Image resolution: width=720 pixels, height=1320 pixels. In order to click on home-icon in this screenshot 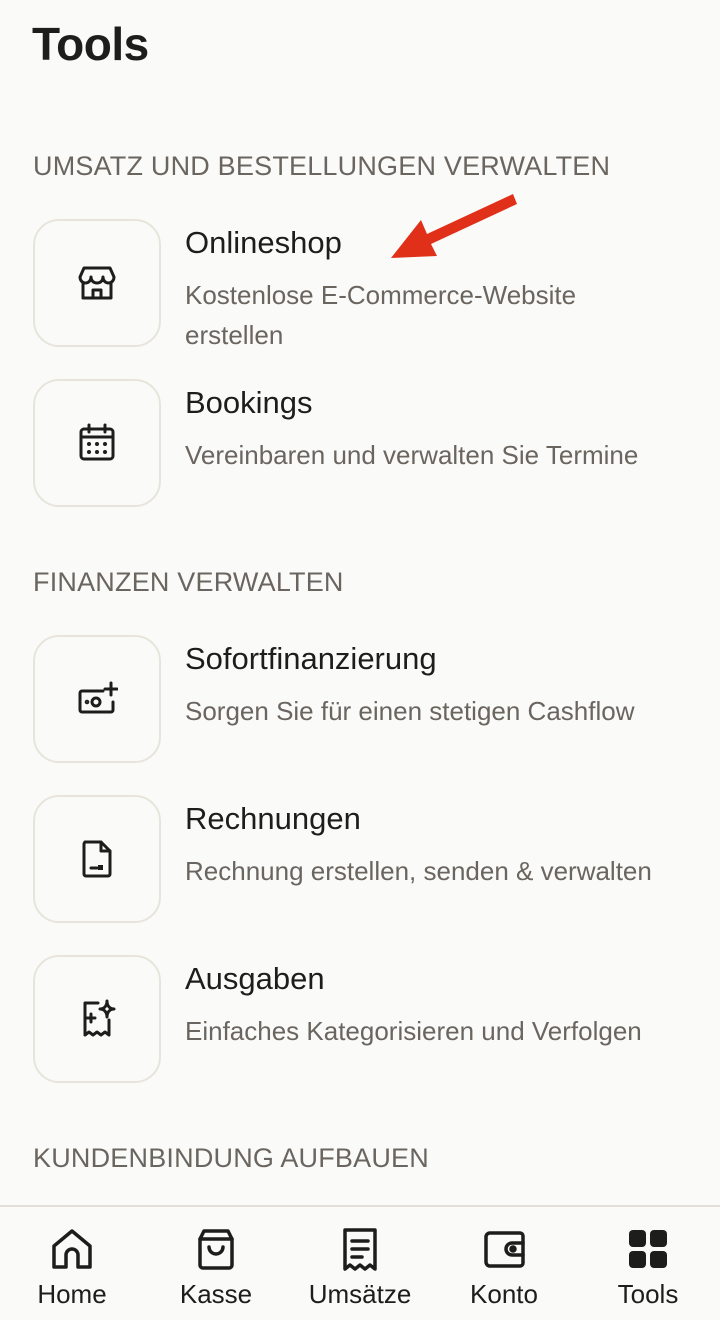, I will do `click(72, 1249)`.